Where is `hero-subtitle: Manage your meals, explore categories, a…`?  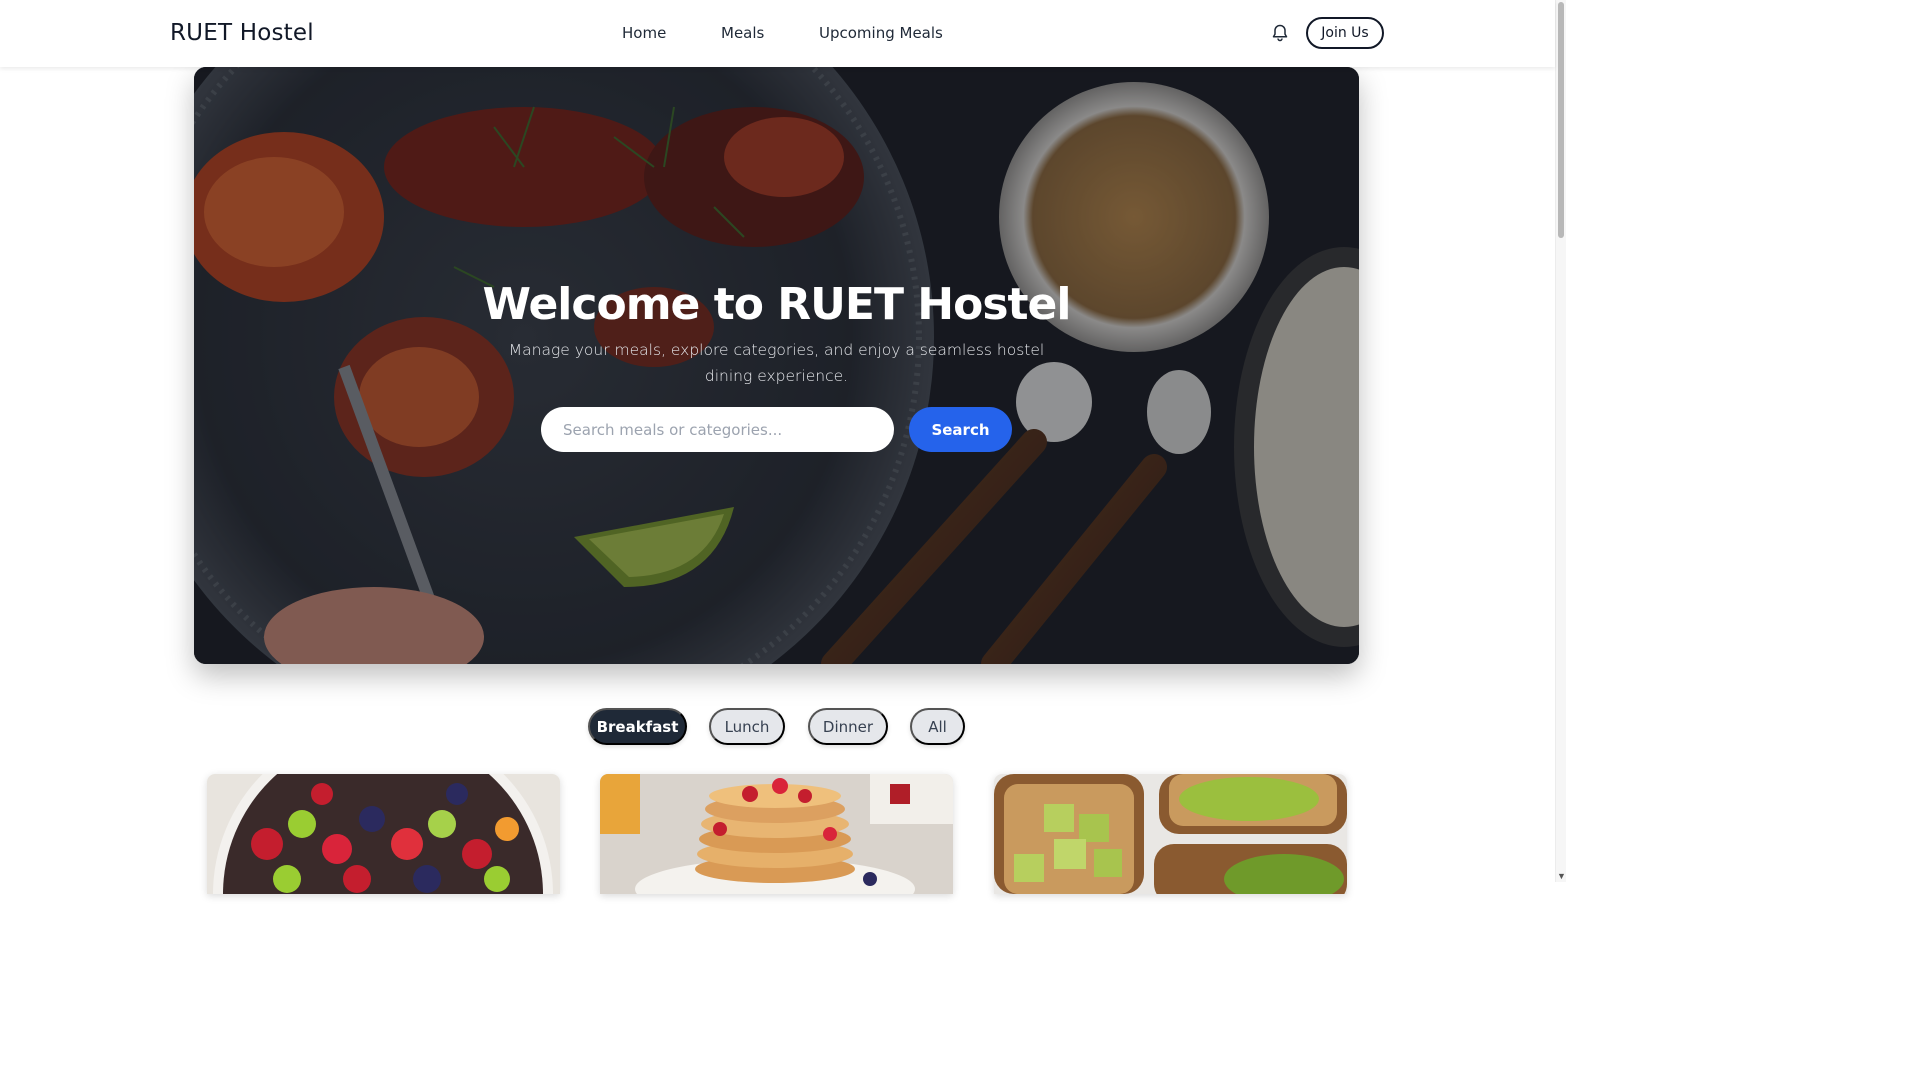
hero-subtitle: Manage your meals, explore categories, a… is located at coordinates (776, 363).